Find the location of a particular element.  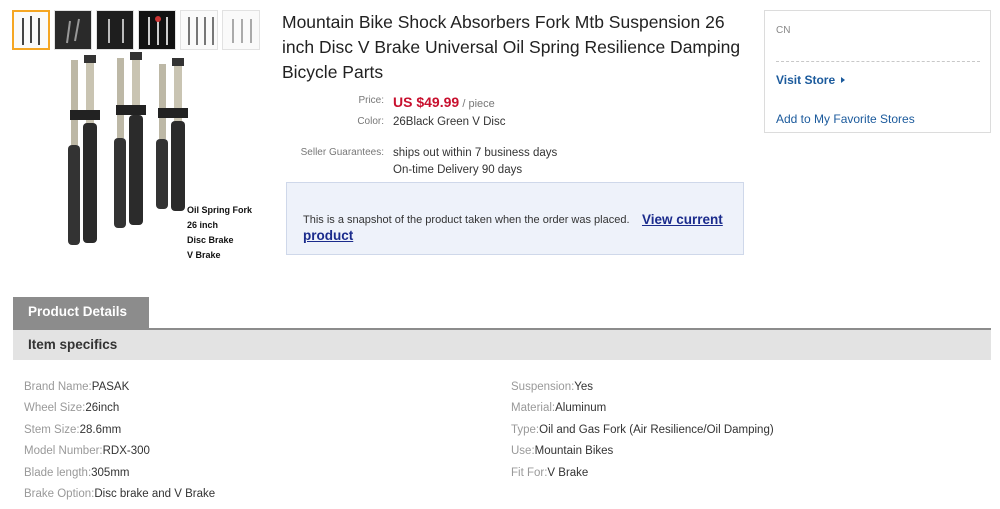

spec-row: Model Number:RDX-300 is located at coordinates (87, 451).